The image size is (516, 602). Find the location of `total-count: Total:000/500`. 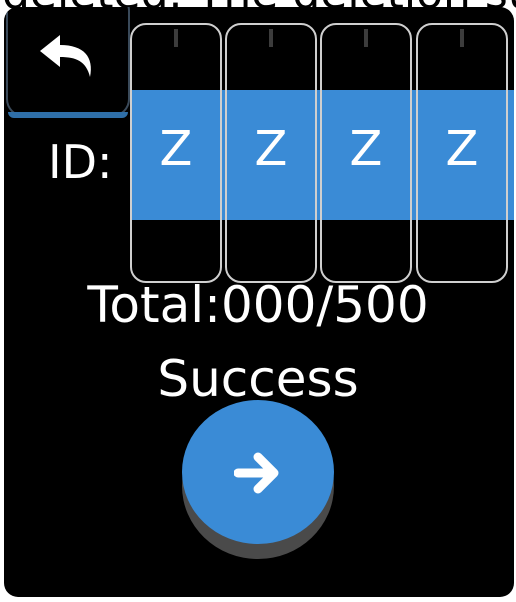

total-count: Total:000/500 is located at coordinates (258, 305).